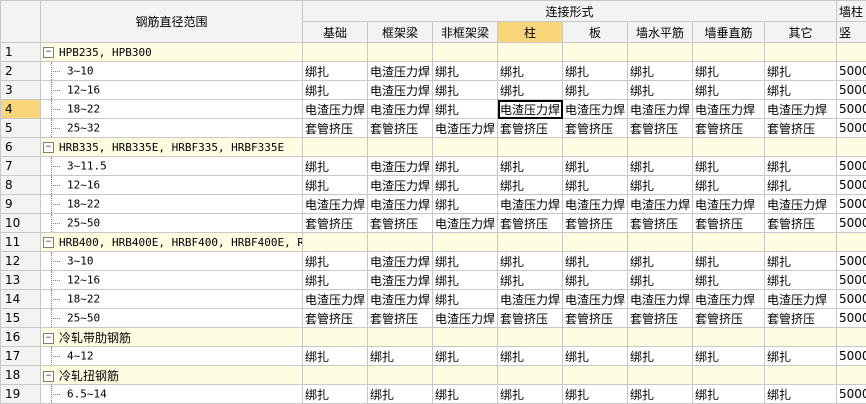 The image size is (866, 404). Describe the element at coordinates (171, 52) in the screenshot. I see `group-name-cell: − HPB235, HPB300` at that location.